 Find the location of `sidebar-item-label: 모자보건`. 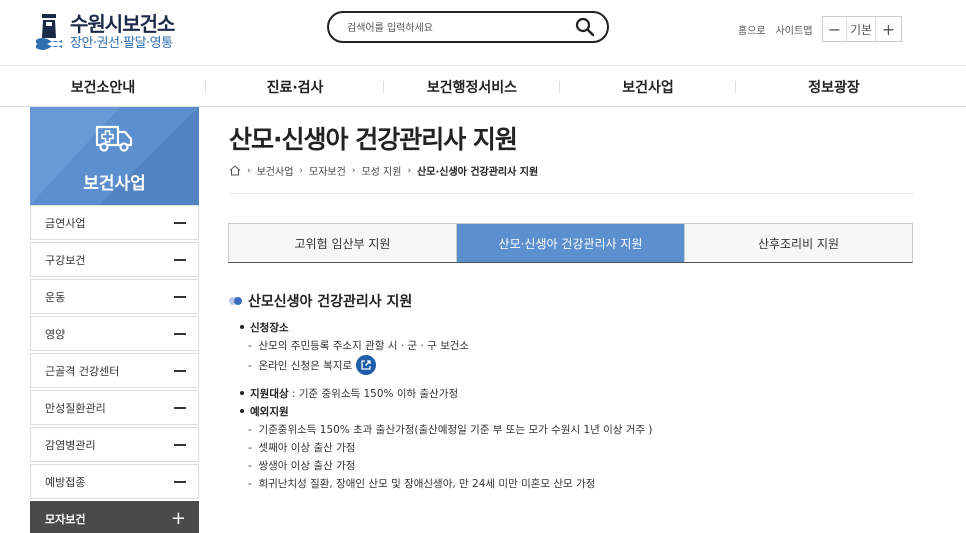

sidebar-item-label: 모자보건 is located at coordinates (65, 519).